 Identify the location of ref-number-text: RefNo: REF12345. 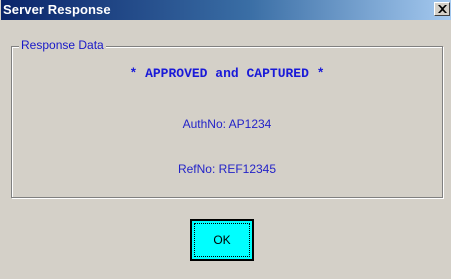
(227, 169).